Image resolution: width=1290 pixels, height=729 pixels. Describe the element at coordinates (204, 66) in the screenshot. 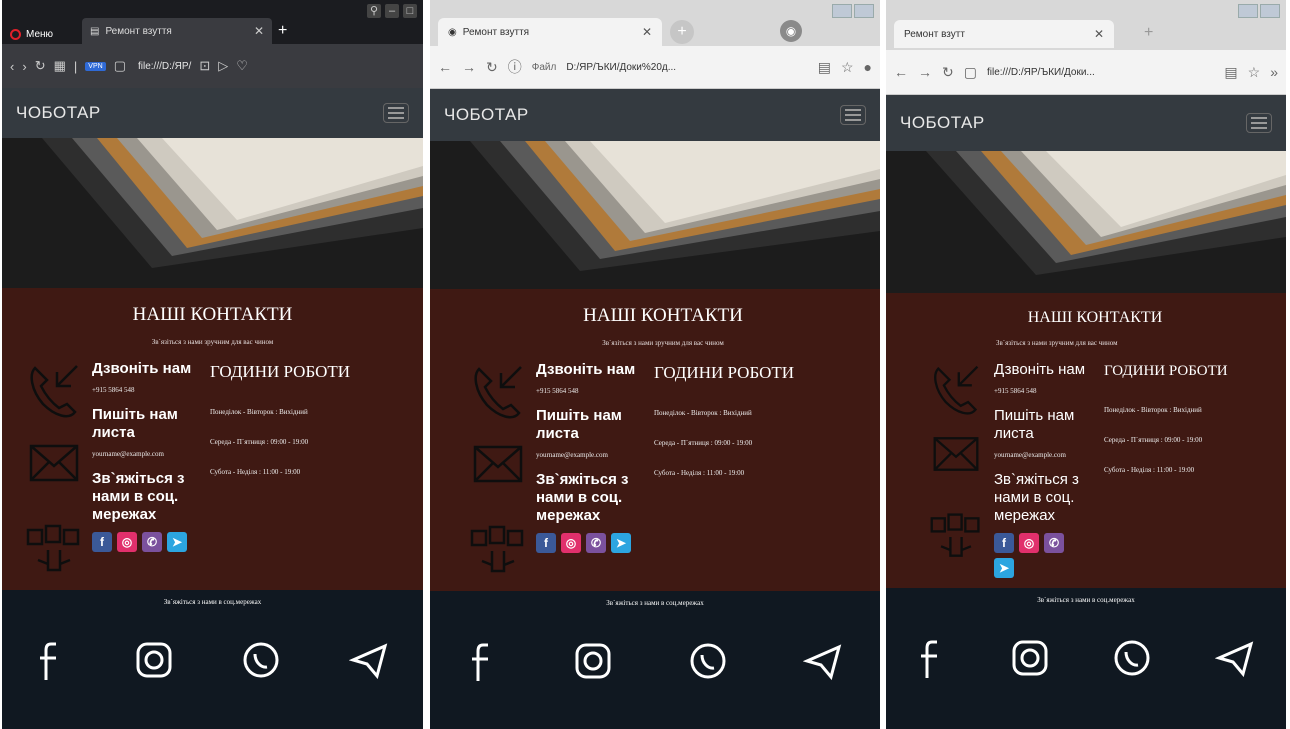

I see `snapshot-icon: ⊡` at that location.